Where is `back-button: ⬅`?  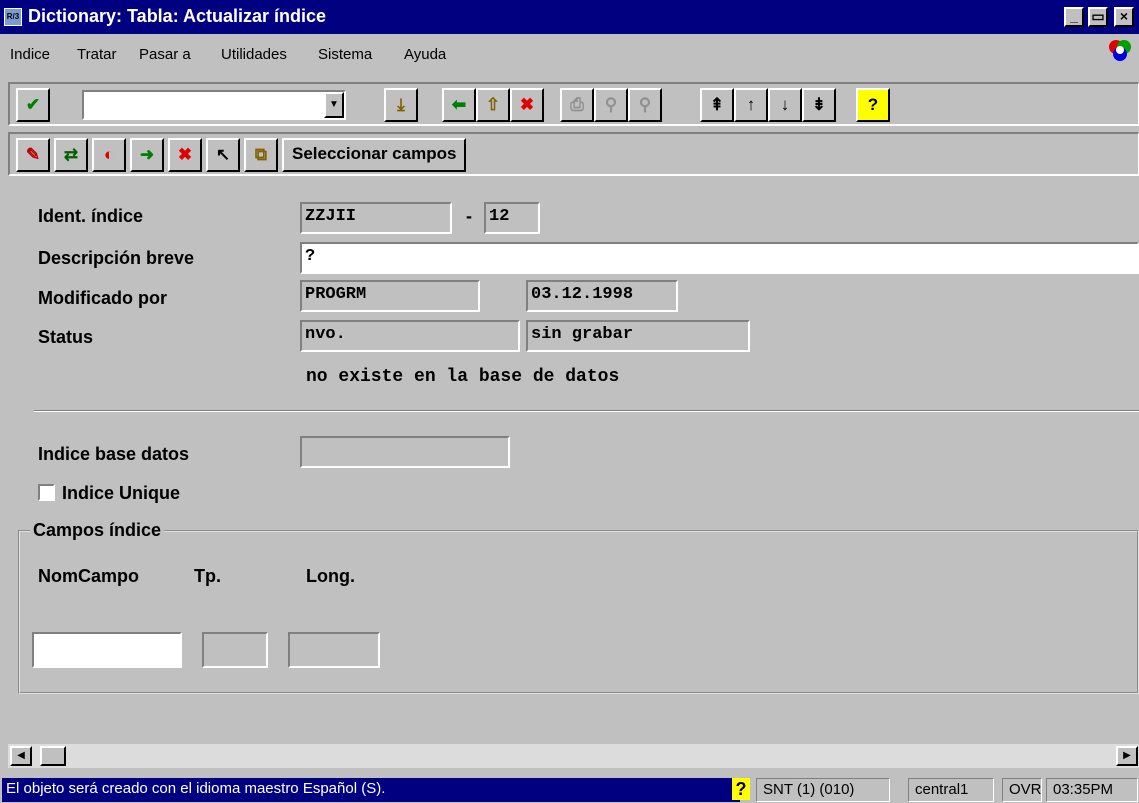 back-button: ⬅ is located at coordinates (459, 105).